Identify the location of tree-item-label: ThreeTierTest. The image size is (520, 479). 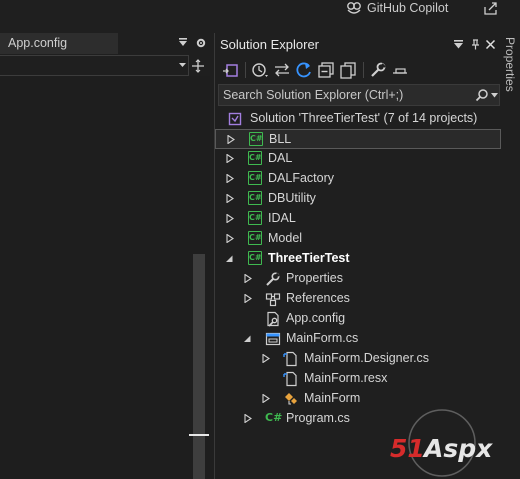
(309, 258).